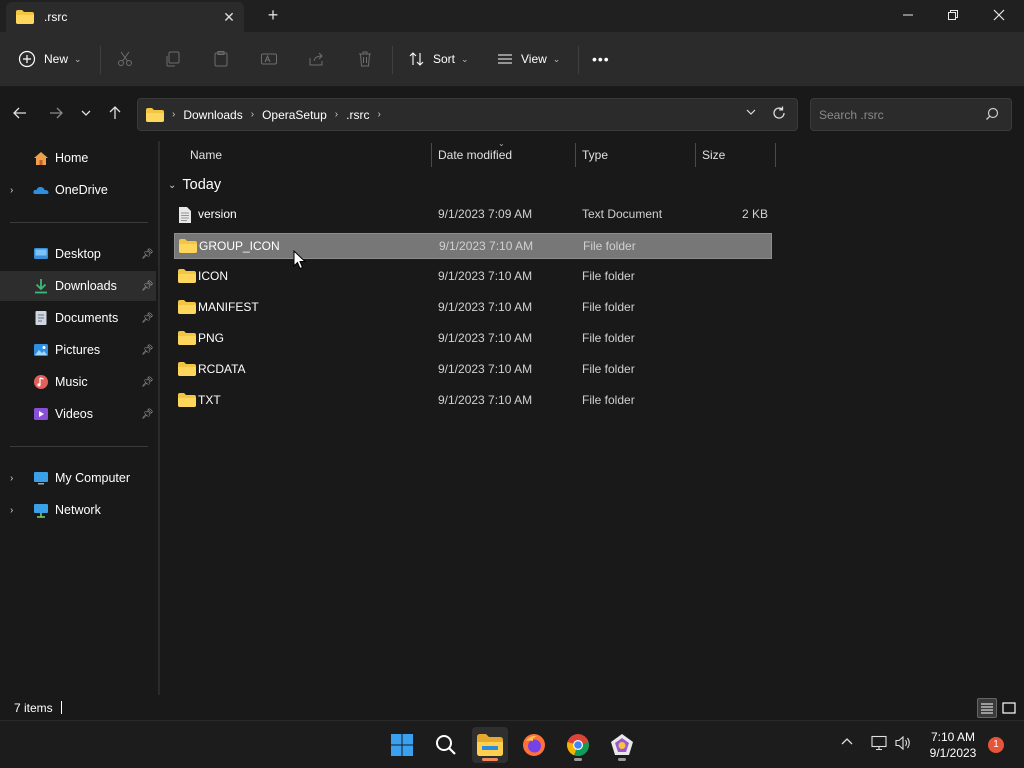 The width and height of the screenshot is (1024, 768). What do you see at coordinates (78, 350) in the screenshot?
I see `sidebar-item-pictures: Pictures 📌︎` at bounding box center [78, 350].